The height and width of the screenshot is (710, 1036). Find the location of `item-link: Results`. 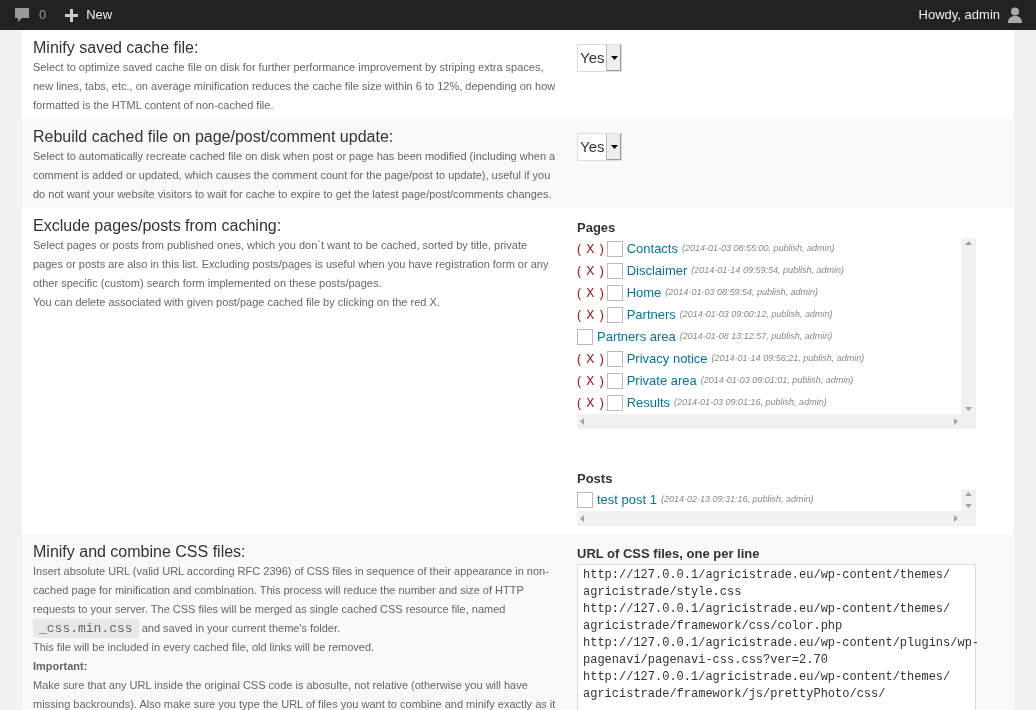

item-link: Results is located at coordinates (648, 403).